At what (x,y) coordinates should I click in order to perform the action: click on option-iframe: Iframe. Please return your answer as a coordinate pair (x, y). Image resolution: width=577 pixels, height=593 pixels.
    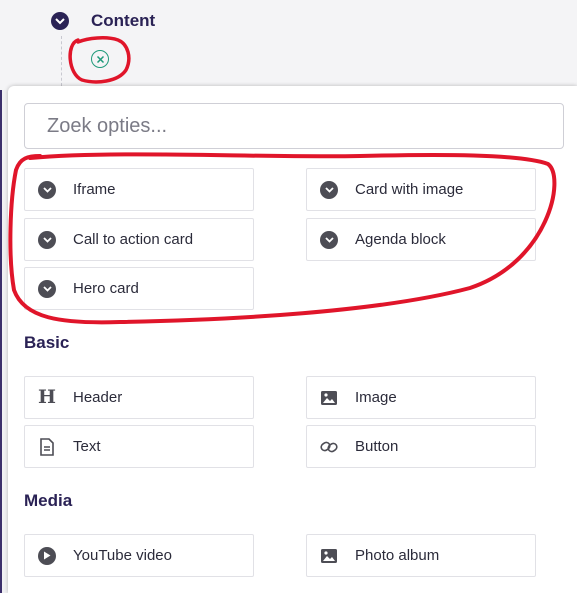
    Looking at the image, I should click on (139, 189).